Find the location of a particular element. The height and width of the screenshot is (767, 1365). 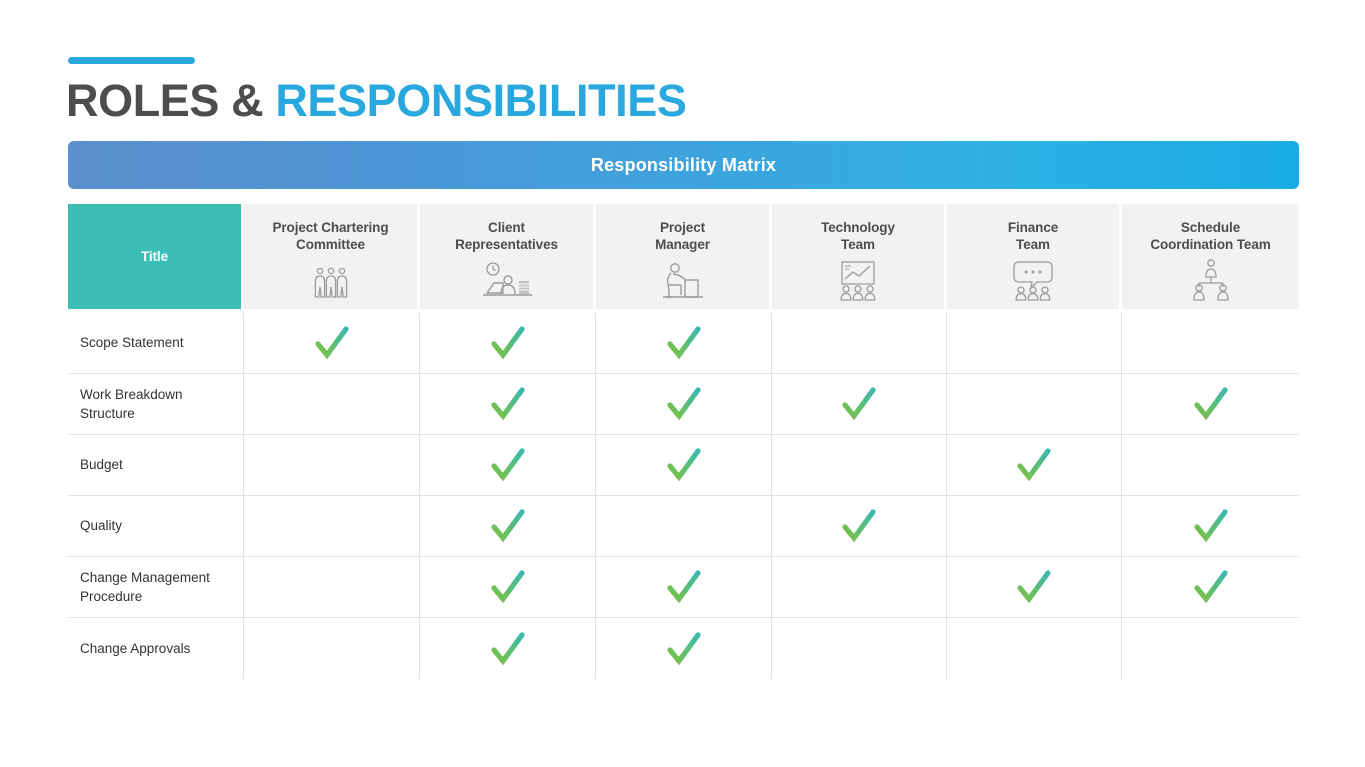

row-label: Work Breakdown Structure is located at coordinates (156, 404).